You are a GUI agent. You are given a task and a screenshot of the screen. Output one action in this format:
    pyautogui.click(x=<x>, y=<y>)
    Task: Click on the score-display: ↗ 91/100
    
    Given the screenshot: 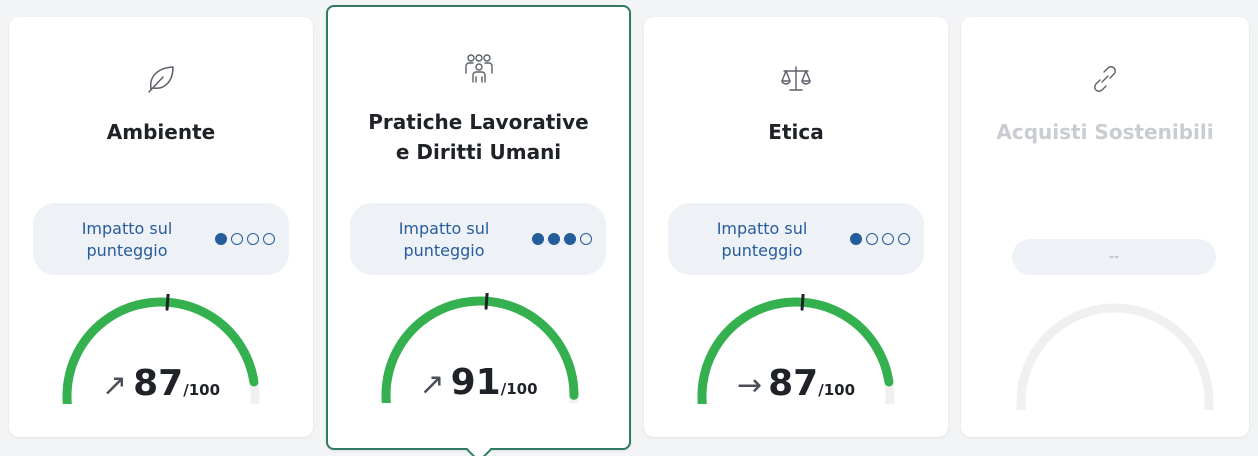 What is the action you would take?
    pyautogui.click(x=478, y=382)
    